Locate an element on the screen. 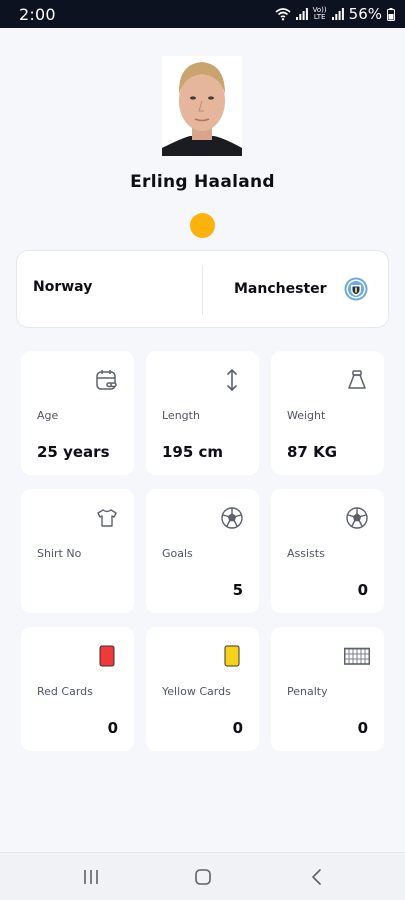 This screenshot has height=900, width=405. stat-value: 87 KG is located at coordinates (312, 452).